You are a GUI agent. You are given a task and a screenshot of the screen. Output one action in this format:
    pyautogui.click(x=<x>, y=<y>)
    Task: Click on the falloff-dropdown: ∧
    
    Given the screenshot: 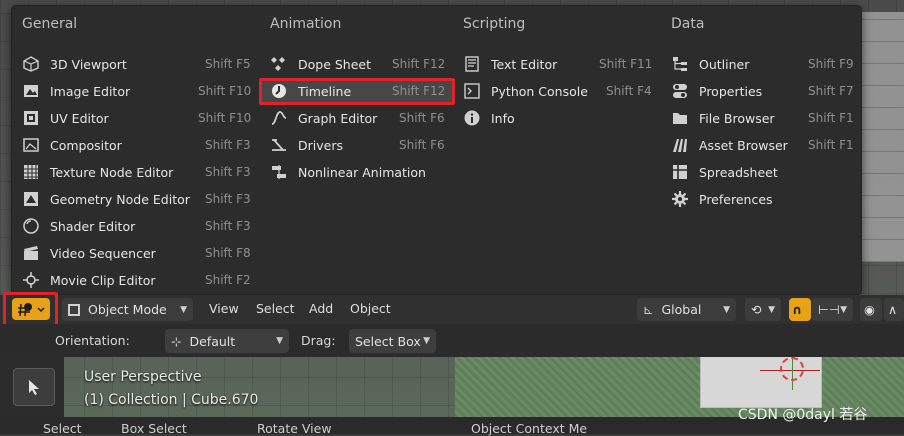 What is the action you would take?
    pyautogui.click(x=894, y=309)
    